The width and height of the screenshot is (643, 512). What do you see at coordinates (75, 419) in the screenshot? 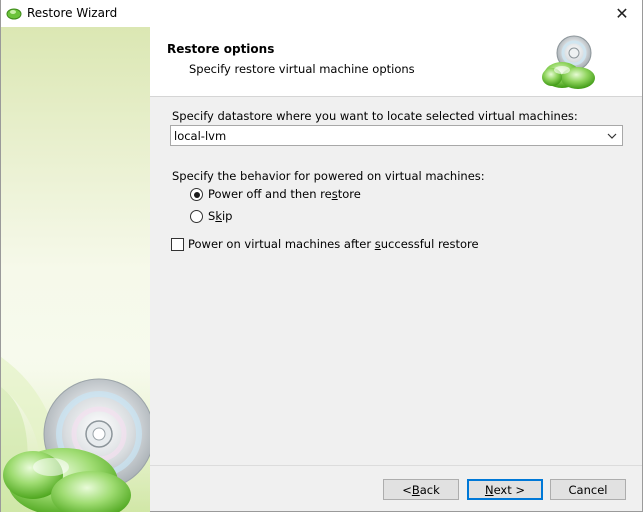
I see `disc-cloud-banner-image` at bounding box center [75, 419].